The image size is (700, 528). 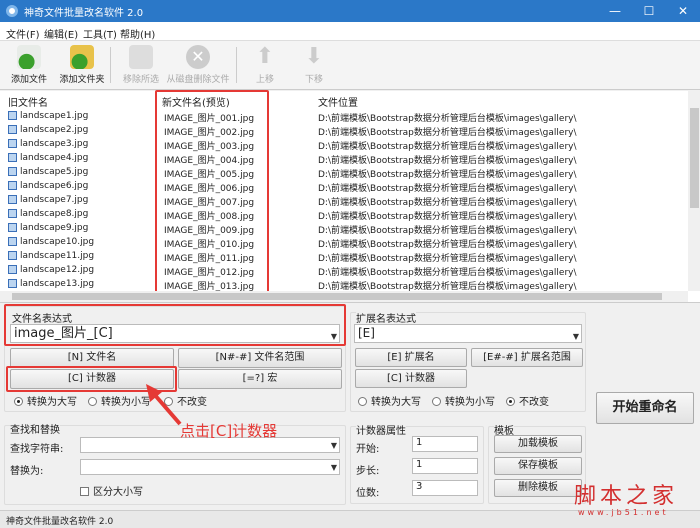 What do you see at coordinates (61, 33) in the screenshot?
I see `menu-edit: 编辑(E)` at bounding box center [61, 33].